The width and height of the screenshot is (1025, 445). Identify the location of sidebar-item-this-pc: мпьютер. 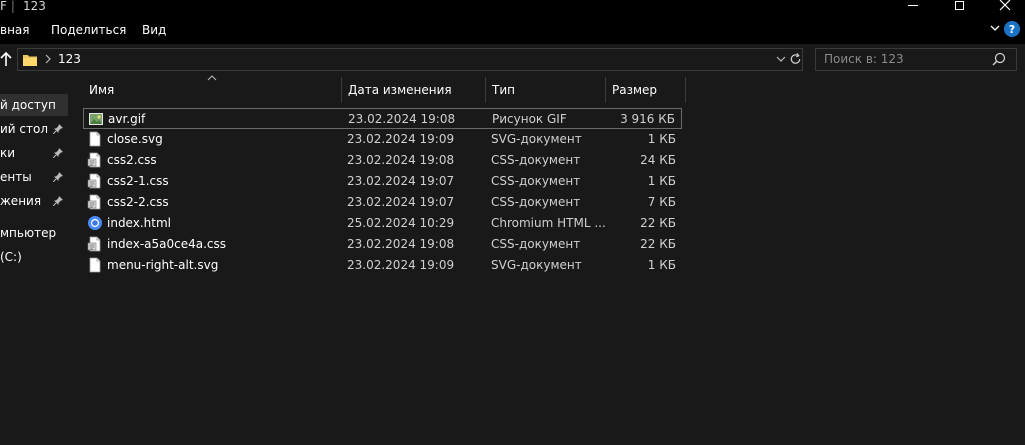
(34, 233).